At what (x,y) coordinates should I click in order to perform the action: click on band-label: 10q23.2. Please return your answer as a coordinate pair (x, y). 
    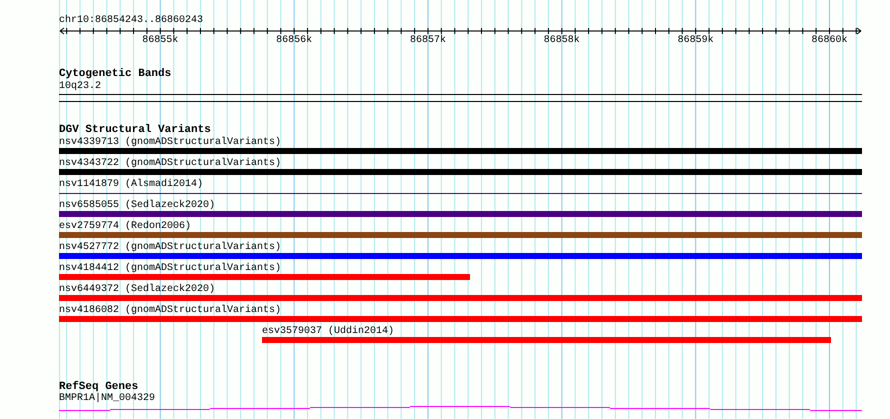
    Looking at the image, I should click on (80, 87).